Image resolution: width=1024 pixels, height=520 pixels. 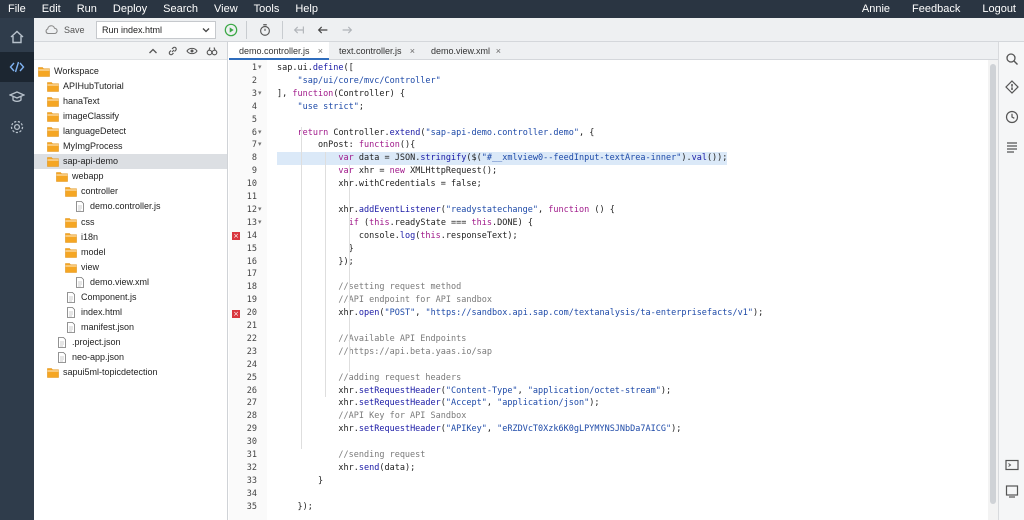 I want to click on line-number: 10, so click(x=251, y=184).